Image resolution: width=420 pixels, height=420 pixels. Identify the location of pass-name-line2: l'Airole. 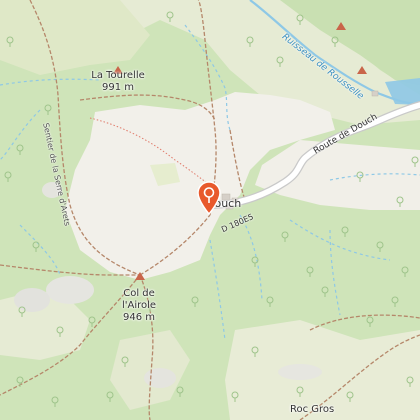
(139, 305).